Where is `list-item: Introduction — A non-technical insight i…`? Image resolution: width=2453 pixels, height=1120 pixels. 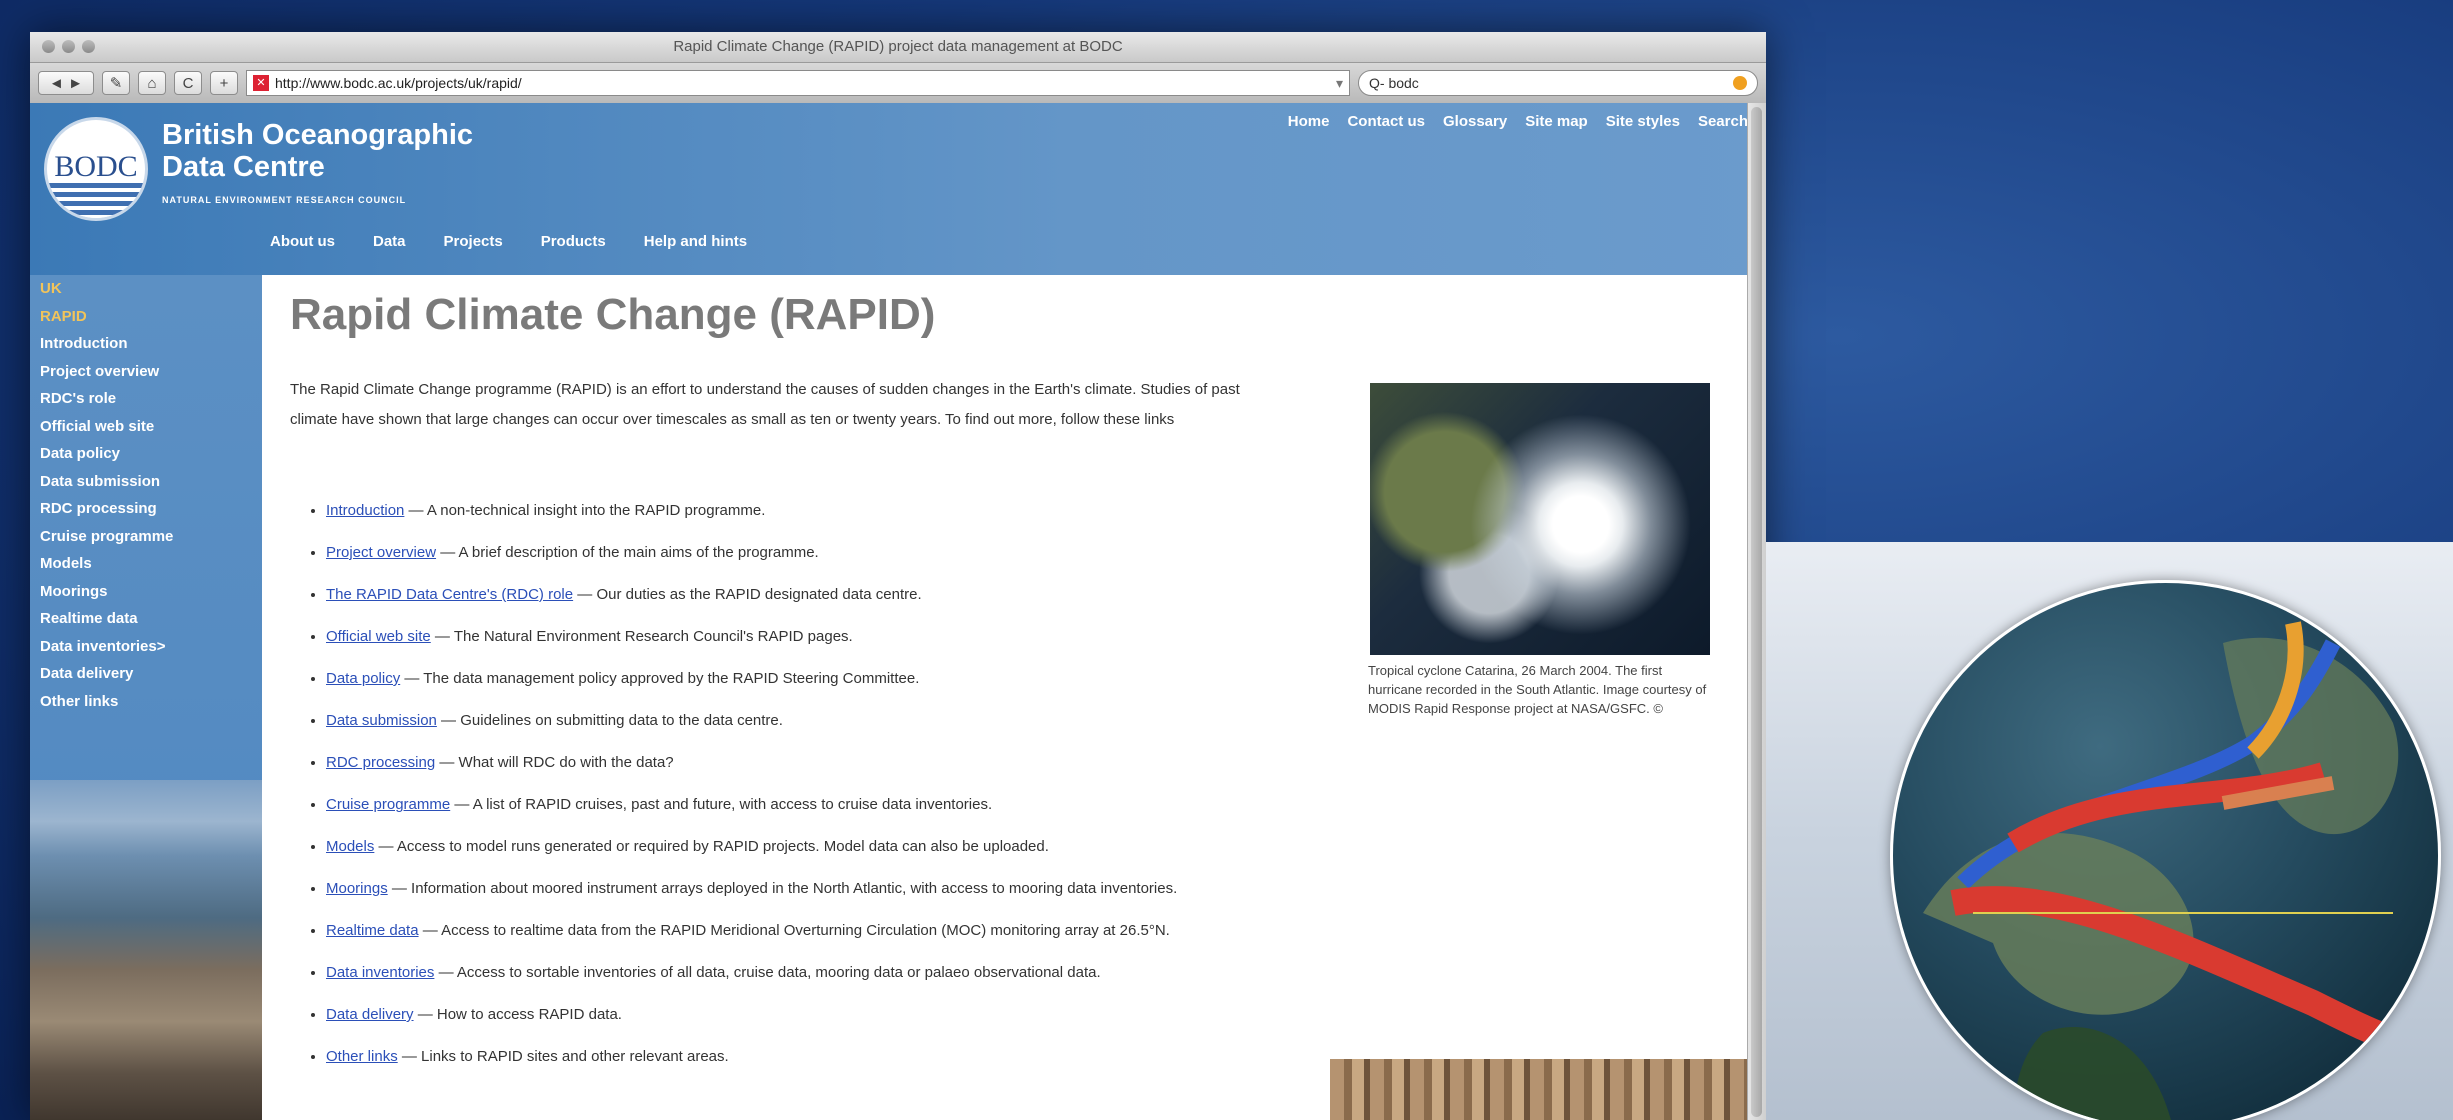 list-item: Introduction — A non-technical insight i… is located at coordinates (751, 511).